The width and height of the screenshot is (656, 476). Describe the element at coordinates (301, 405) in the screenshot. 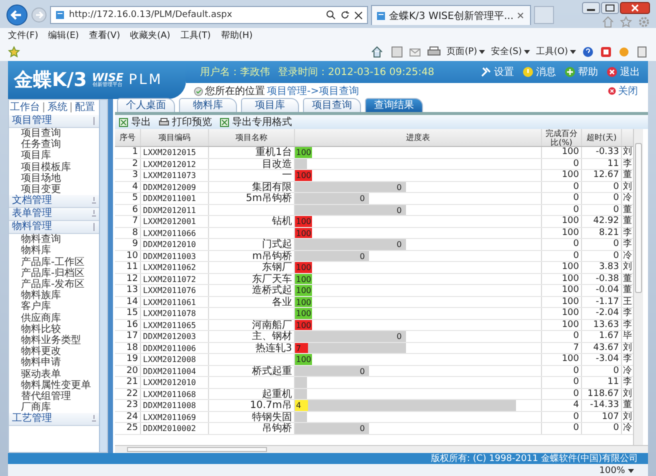

I see `progress-marker: 4` at that location.